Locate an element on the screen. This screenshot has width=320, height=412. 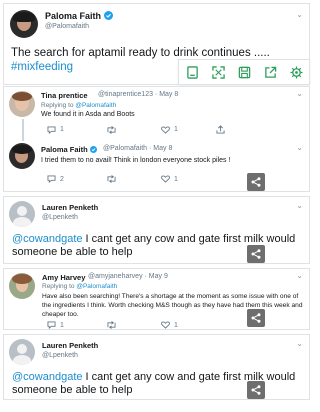
share-button is located at coordinates (220, 129).